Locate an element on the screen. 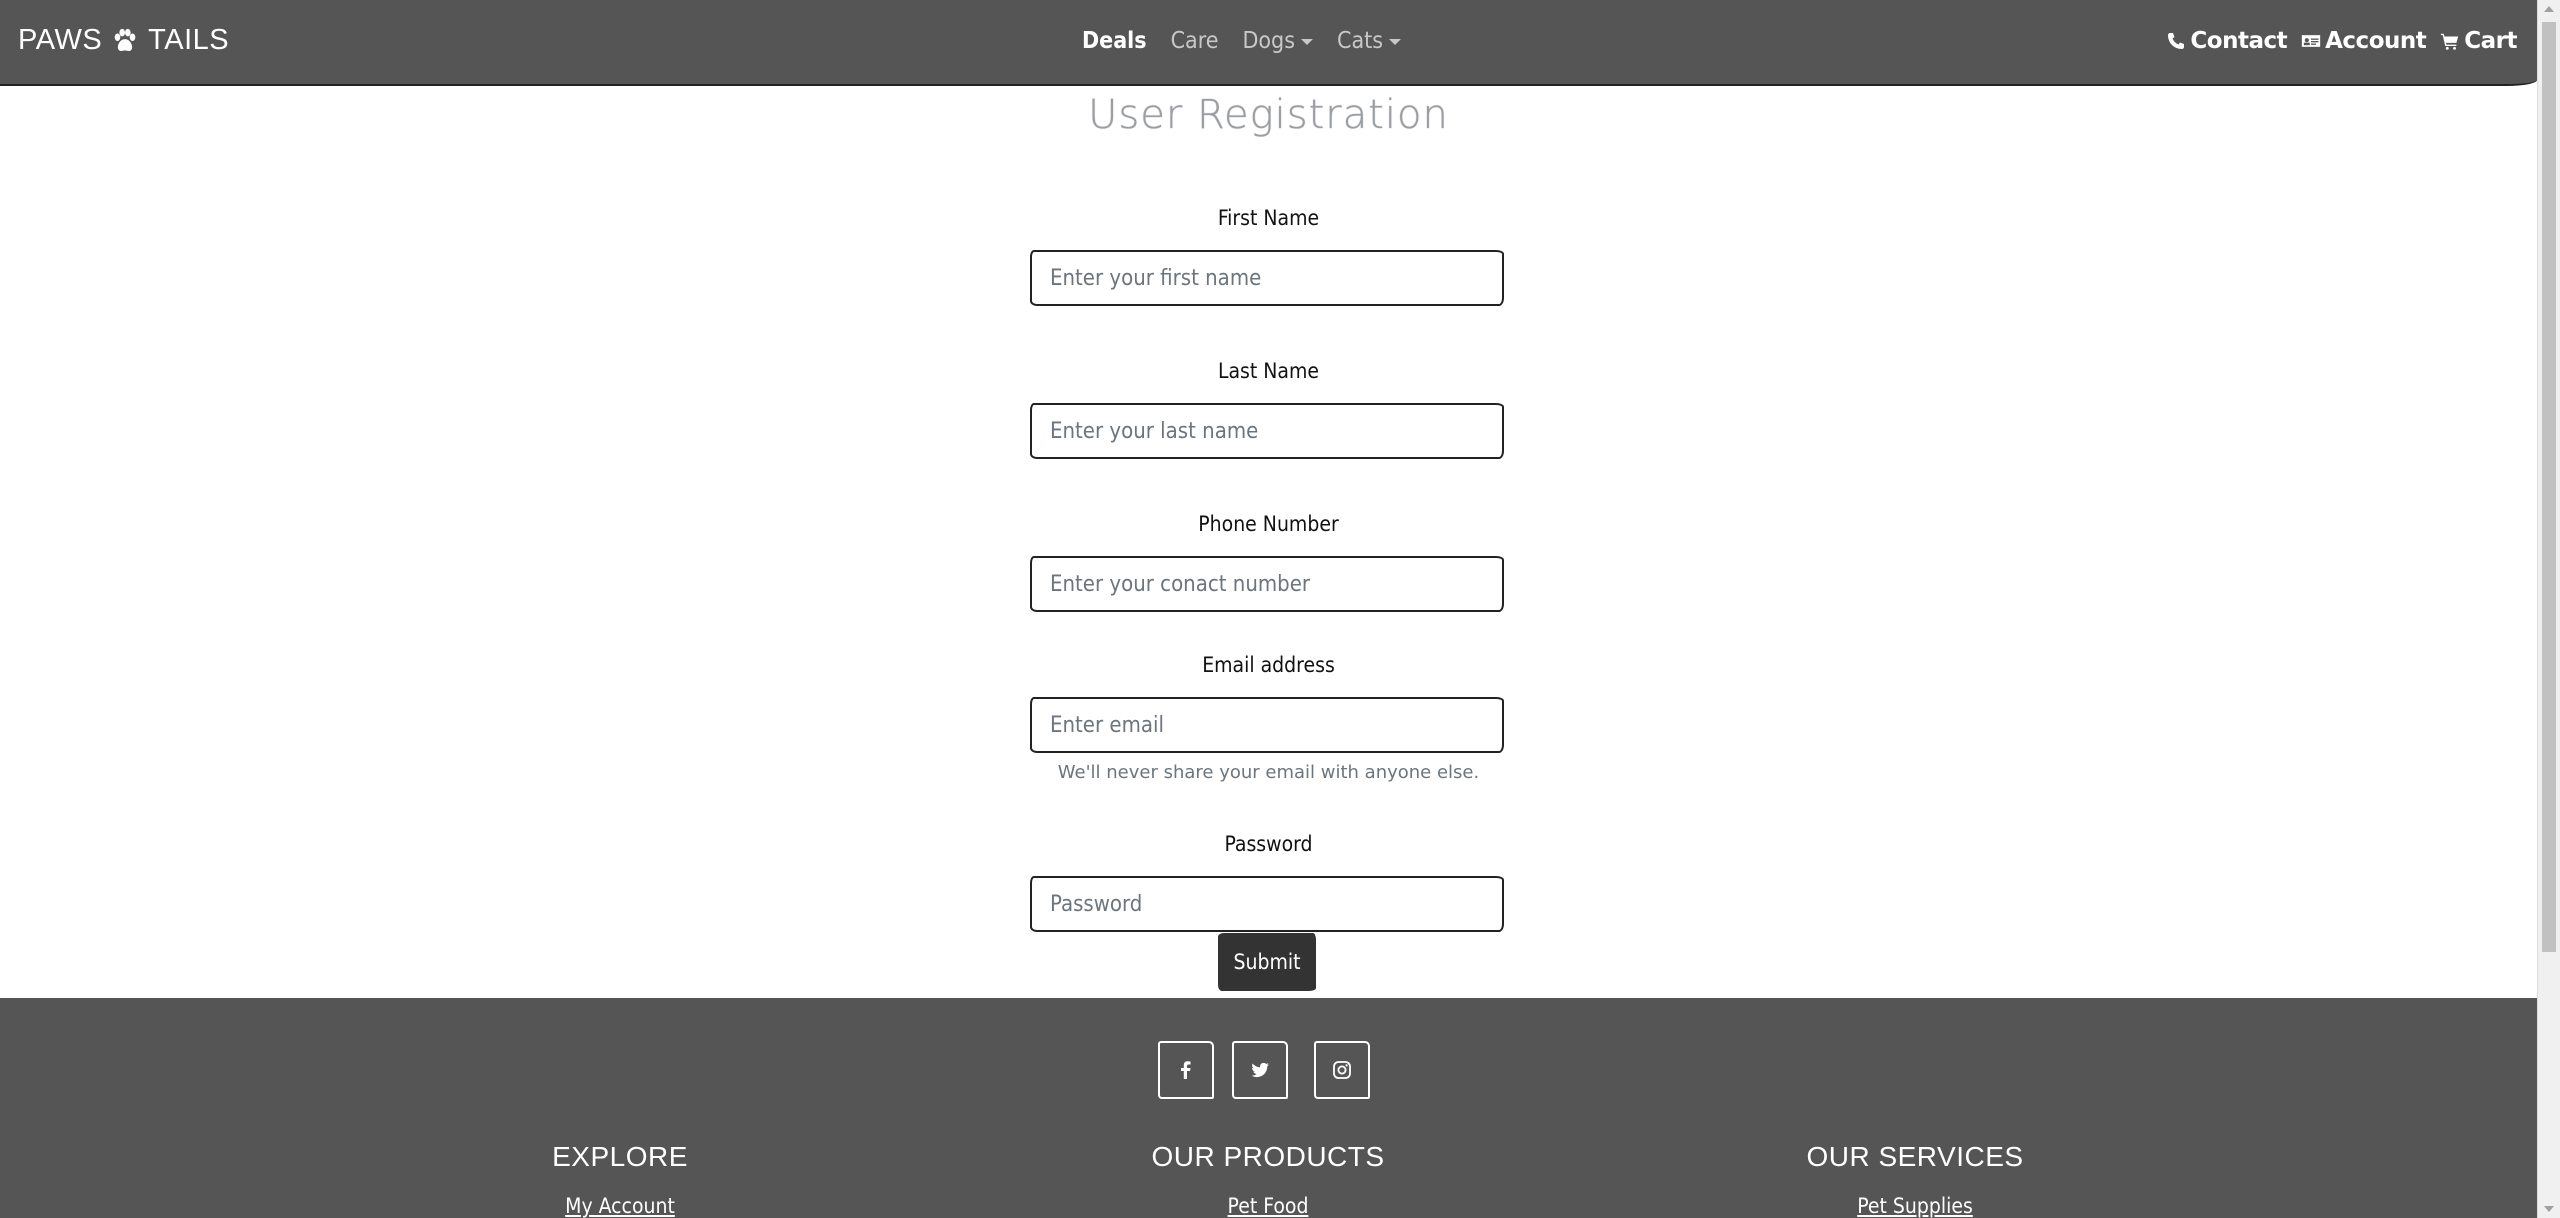 The height and width of the screenshot is (1218, 2560). brand-logo: PAWS TAILS is located at coordinates (123, 40).